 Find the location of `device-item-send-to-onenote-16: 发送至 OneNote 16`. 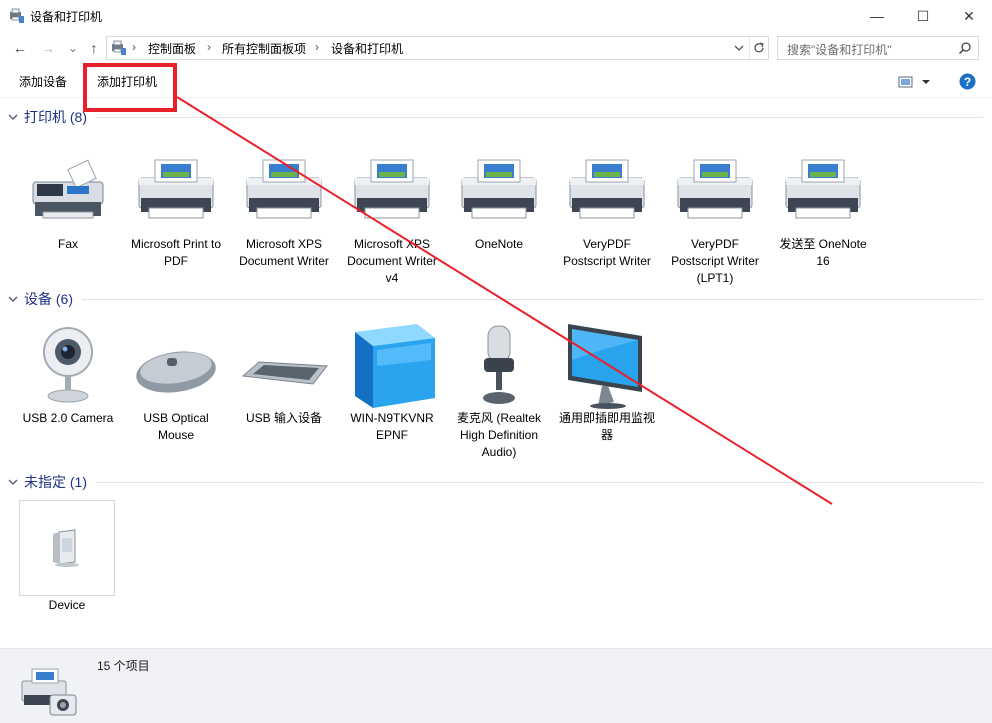

device-item-send-to-onenote-16: 发送至 OneNote 16 is located at coordinates (823, 208).